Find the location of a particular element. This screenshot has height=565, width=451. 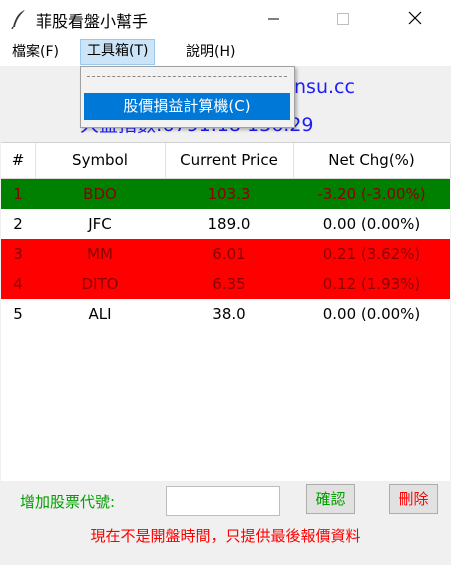

table-header: # Symbol Current Price Net Chg(%) is located at coordinates (226, 161).